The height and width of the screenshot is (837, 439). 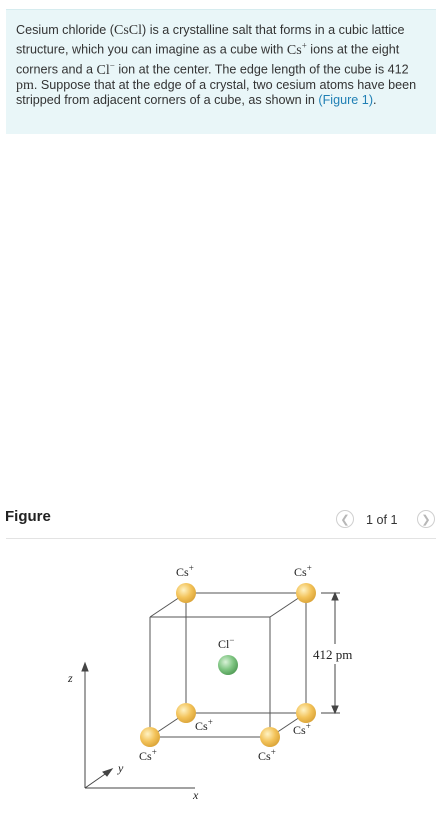 I want to click on cl-atom-center, so click(x=228, y=665).